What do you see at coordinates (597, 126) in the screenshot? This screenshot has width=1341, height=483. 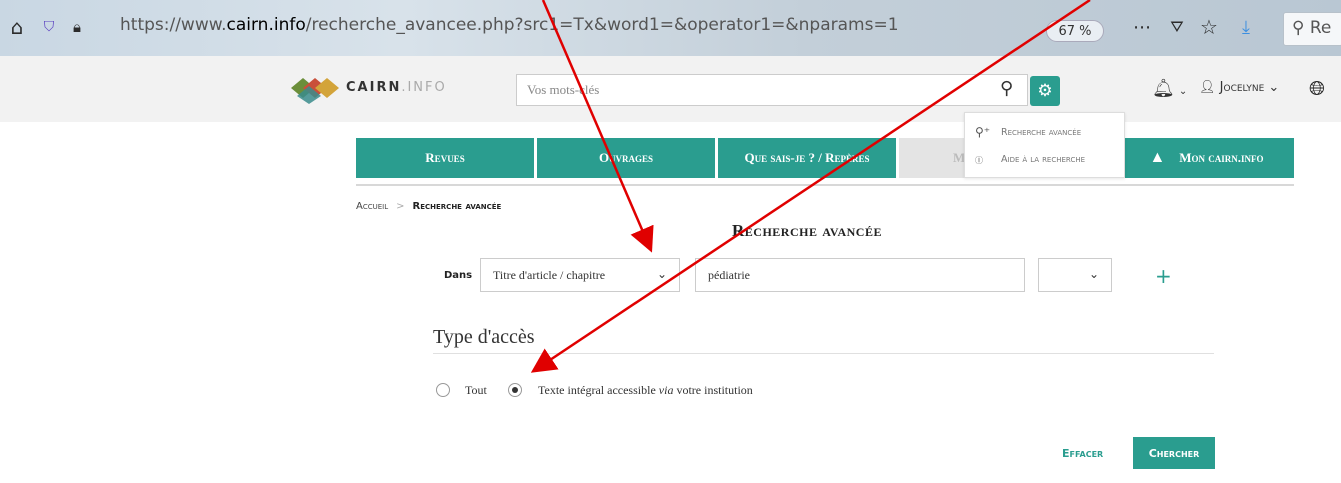 I see `annotation-arrow-field` at bounding box center [597, 126].